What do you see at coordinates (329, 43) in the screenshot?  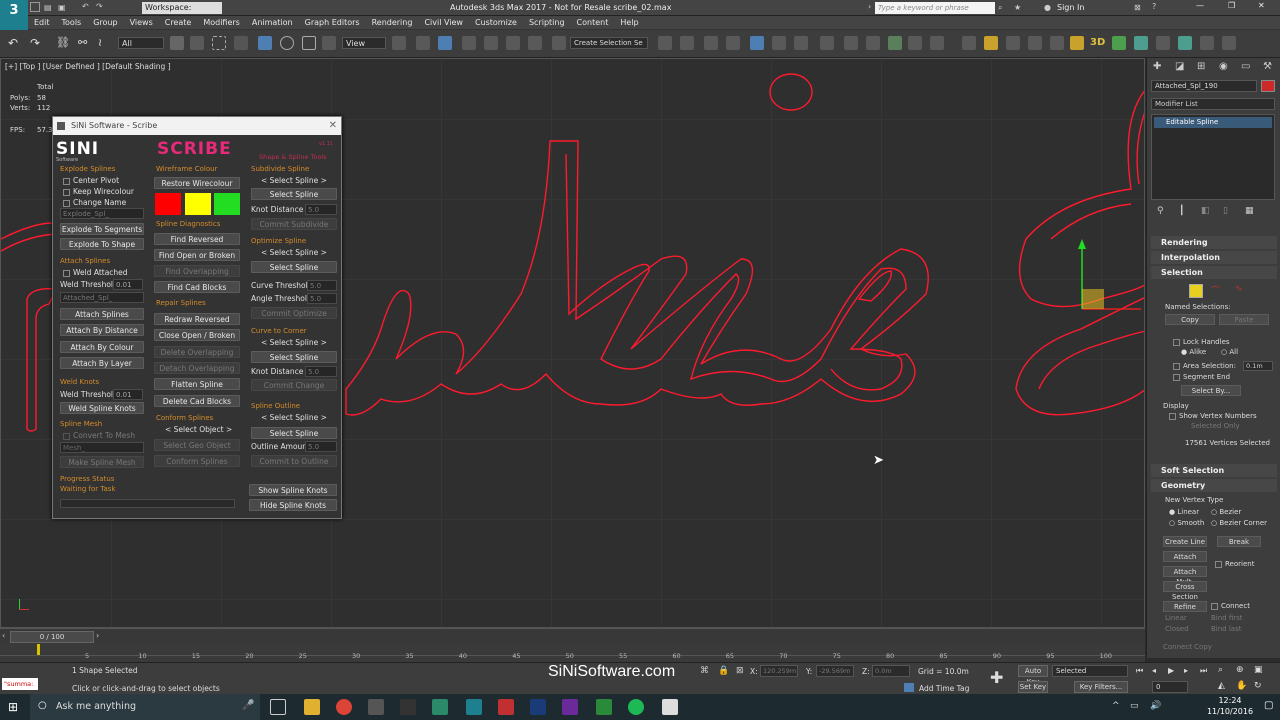 I see `place-icon` at bounding box center [329, 43].